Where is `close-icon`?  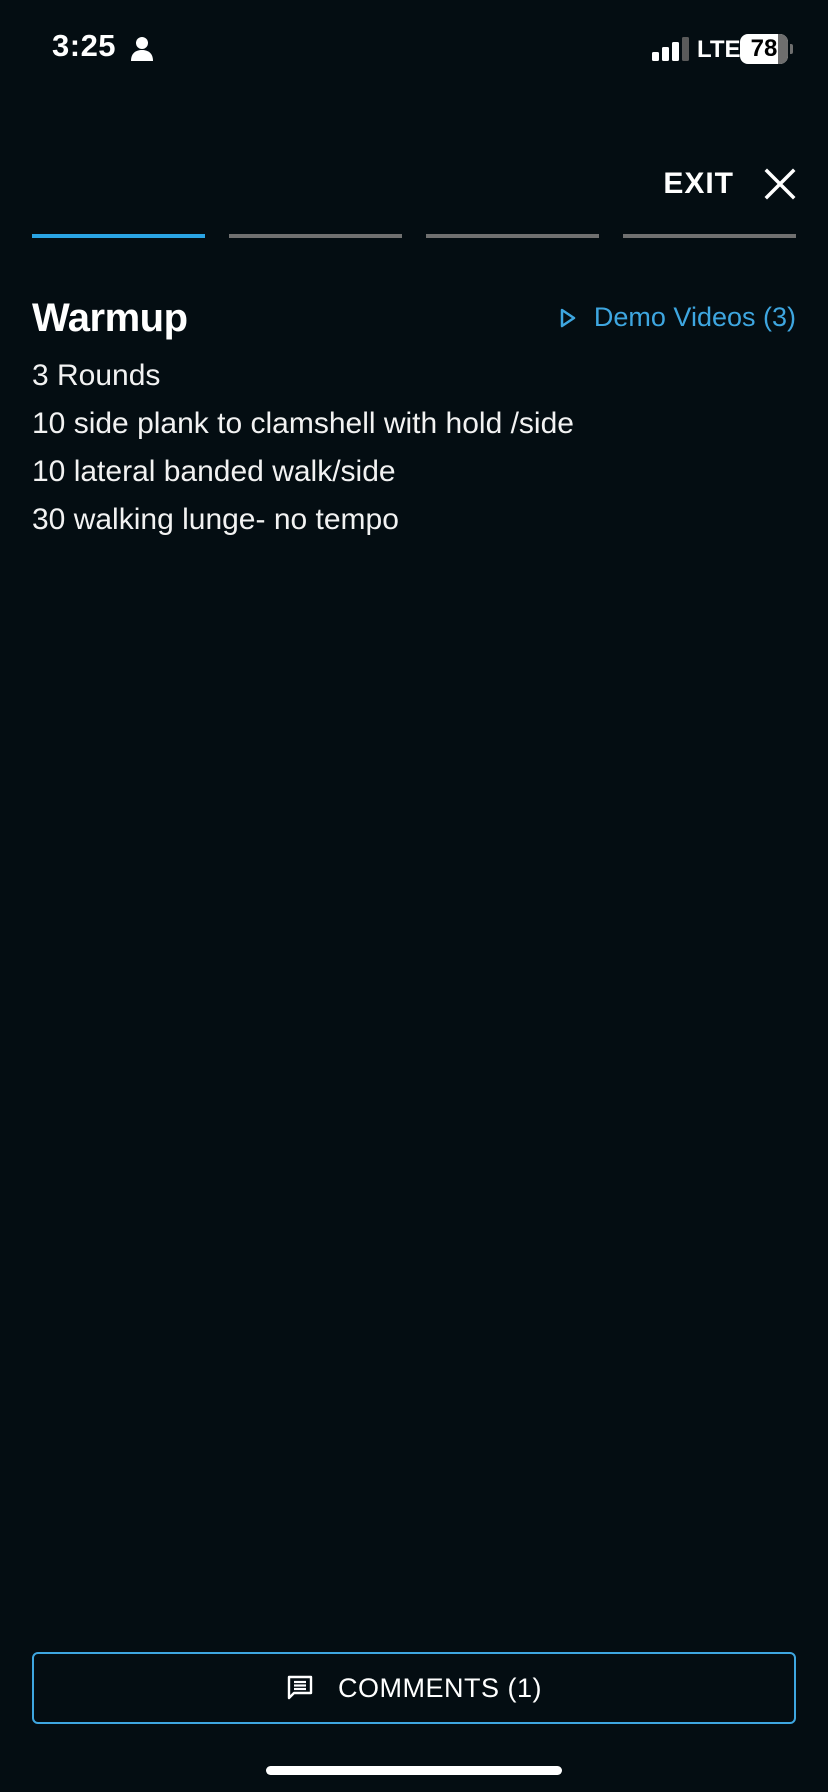 close-icon is located at coordinates (780, 184).